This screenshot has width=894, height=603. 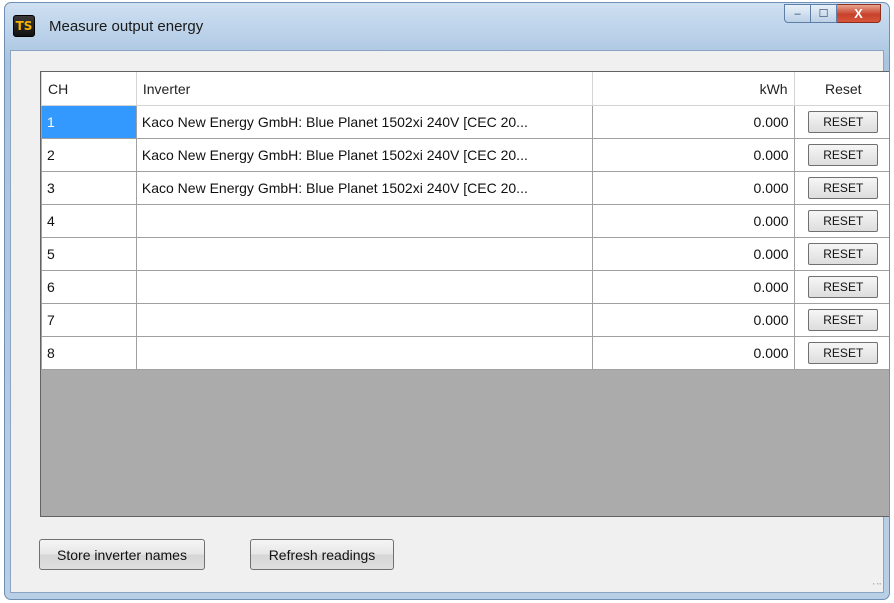 I want to click on channel-cell: 8, so click(x=89, y=353).